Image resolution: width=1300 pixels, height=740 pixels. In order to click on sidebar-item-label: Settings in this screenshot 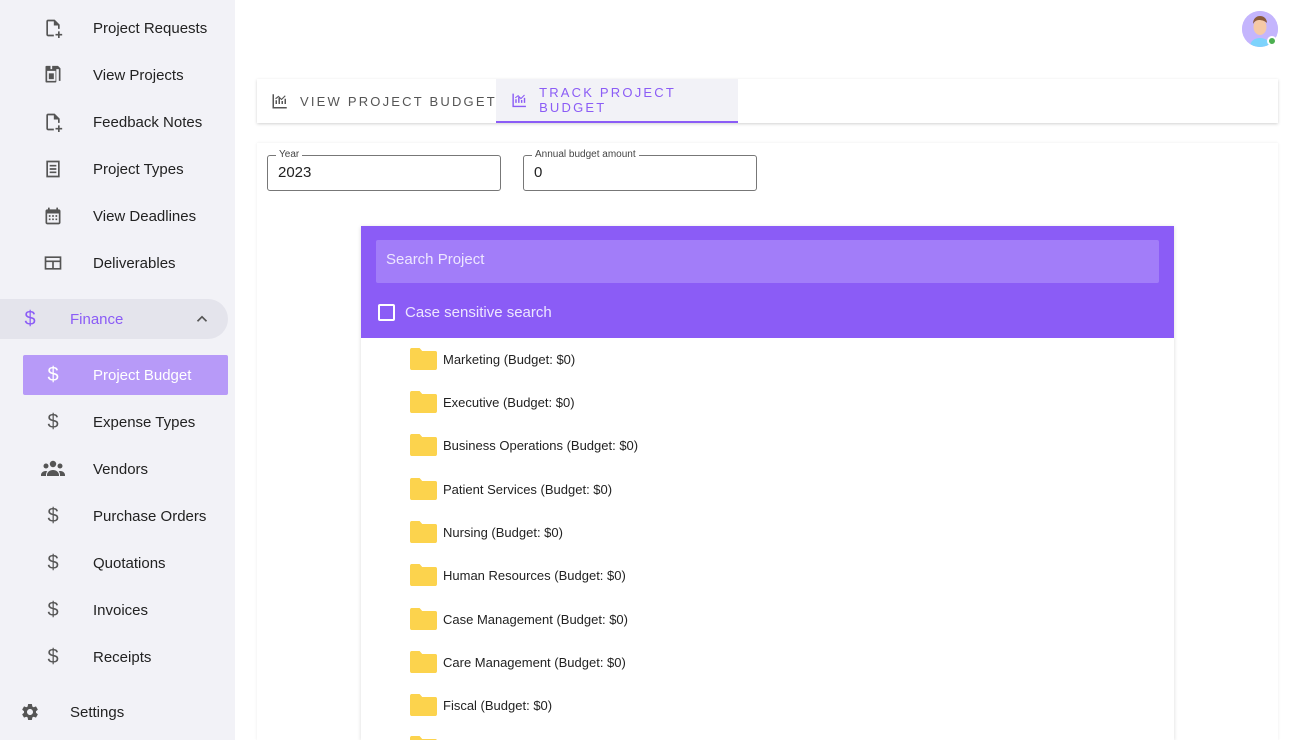, I will do `click(97, 712)`.